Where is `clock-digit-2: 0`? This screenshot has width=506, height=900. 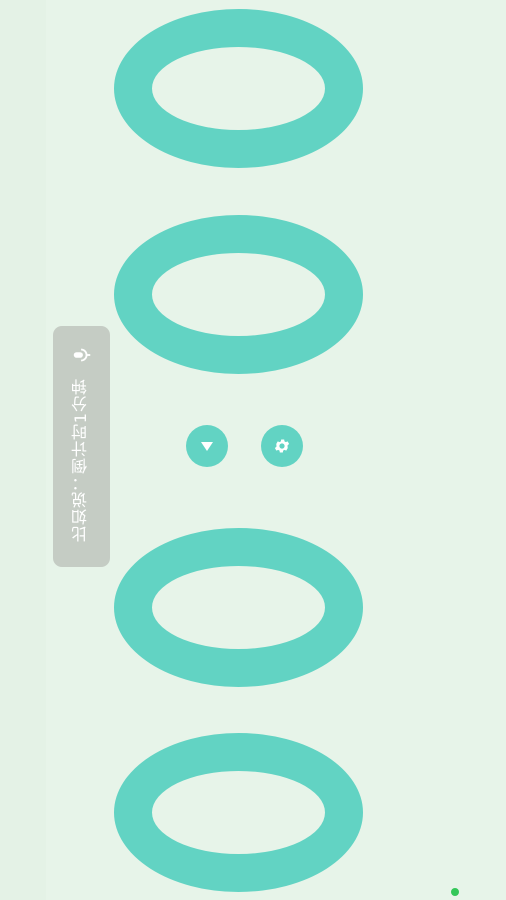 clock-digit-2: 0 is located at coordinates (238, 294).